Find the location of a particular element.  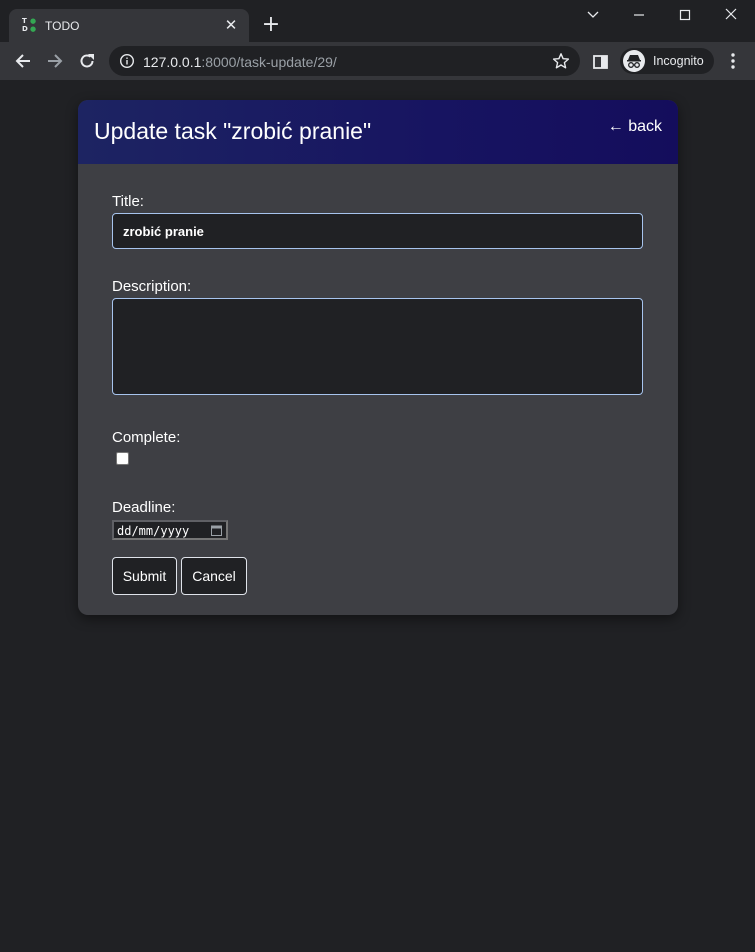

maximize-button is located at coordinates (685, 15).